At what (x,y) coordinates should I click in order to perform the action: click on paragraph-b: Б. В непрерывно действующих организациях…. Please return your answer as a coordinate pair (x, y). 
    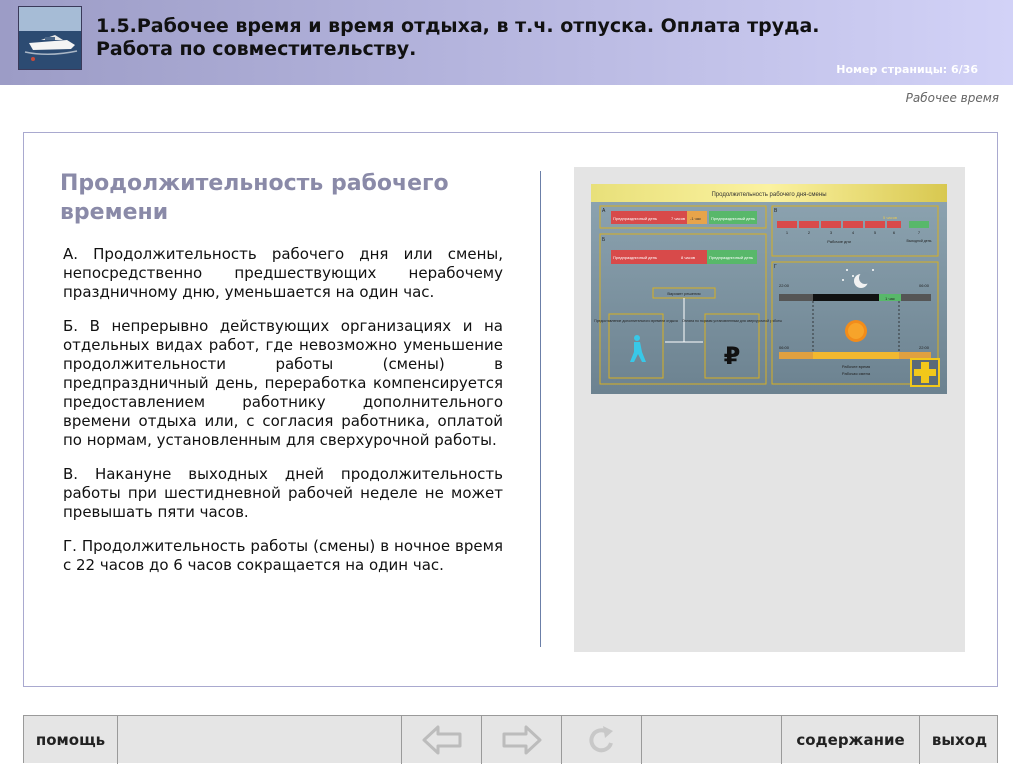
    Looking at the image, I should click on (283, 383).